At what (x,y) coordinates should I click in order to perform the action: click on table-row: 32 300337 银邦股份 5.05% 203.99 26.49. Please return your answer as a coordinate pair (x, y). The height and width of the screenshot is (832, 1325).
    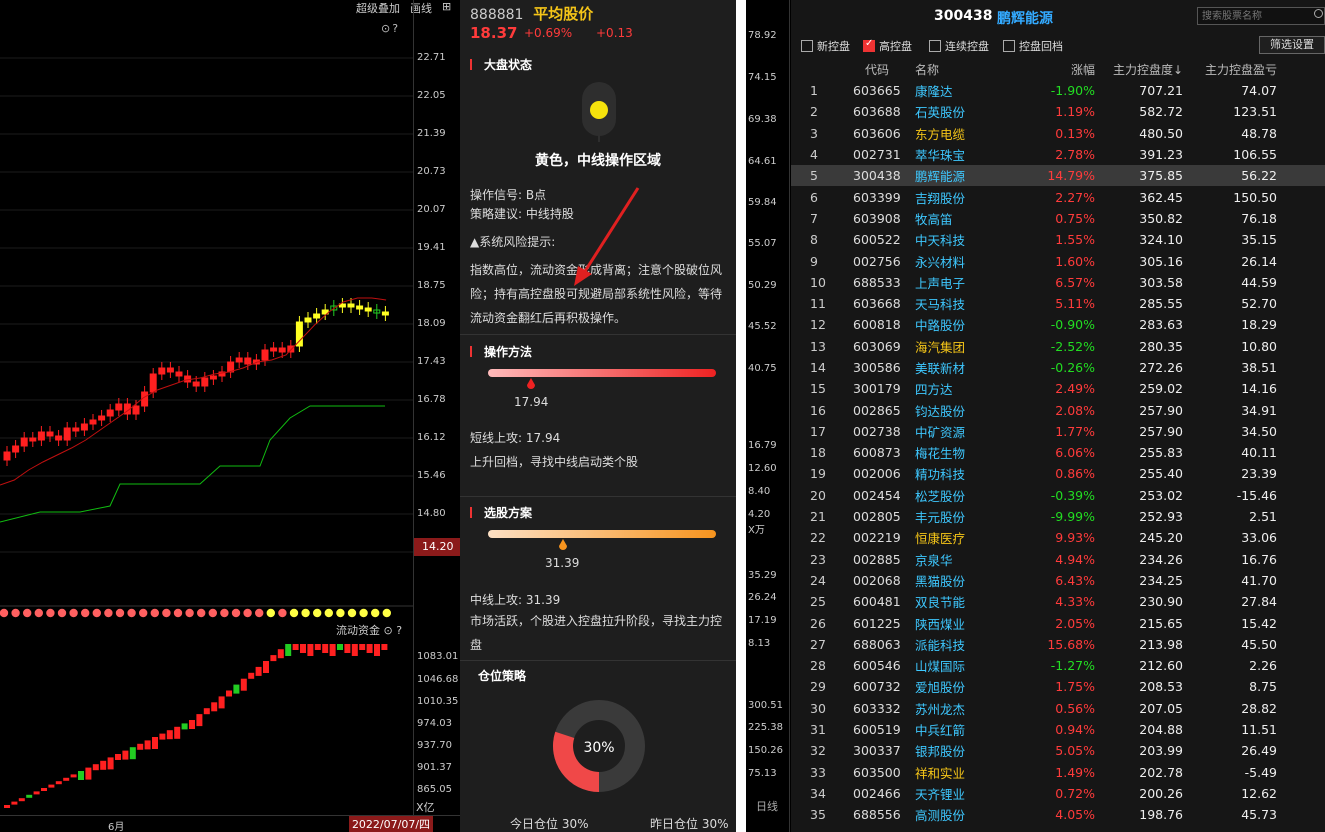
    Looking at the image, I should click on (1058, 750).